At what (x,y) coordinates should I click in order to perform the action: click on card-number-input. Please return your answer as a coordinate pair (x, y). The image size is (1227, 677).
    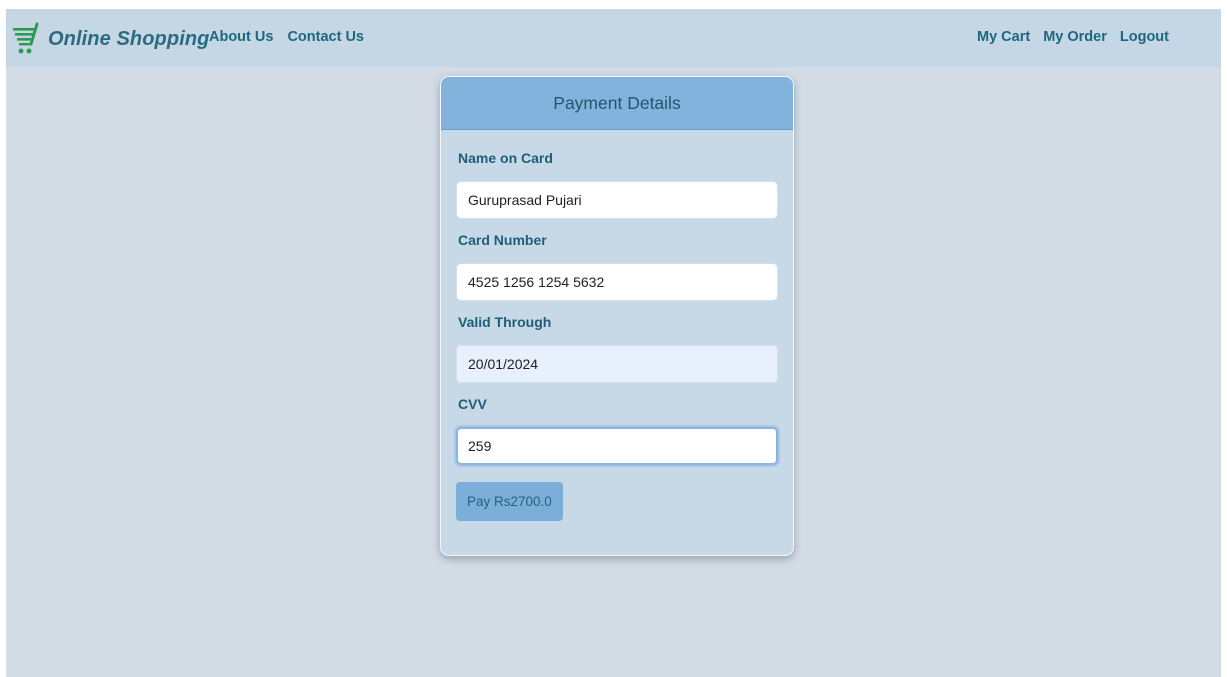
    Looking at the image, I should click on (617, 282).